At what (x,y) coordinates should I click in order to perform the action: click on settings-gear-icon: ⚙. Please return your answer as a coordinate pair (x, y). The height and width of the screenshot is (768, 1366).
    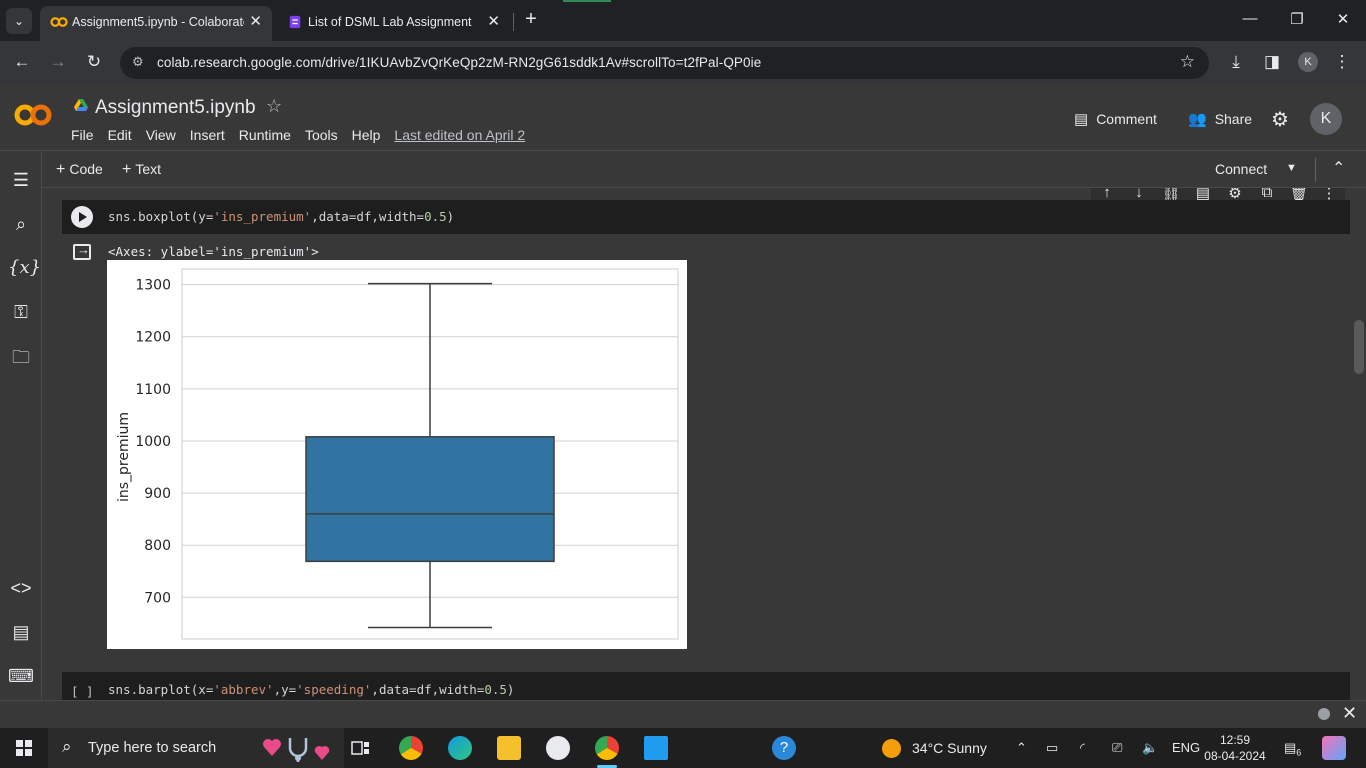
    Looking at the image, I should click on (1280, 119).